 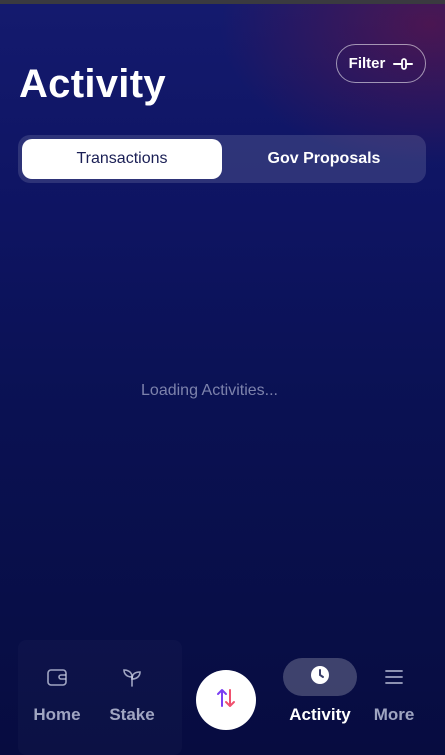 I want to click on swap-arrows-icon, so click(x=226, y=700).